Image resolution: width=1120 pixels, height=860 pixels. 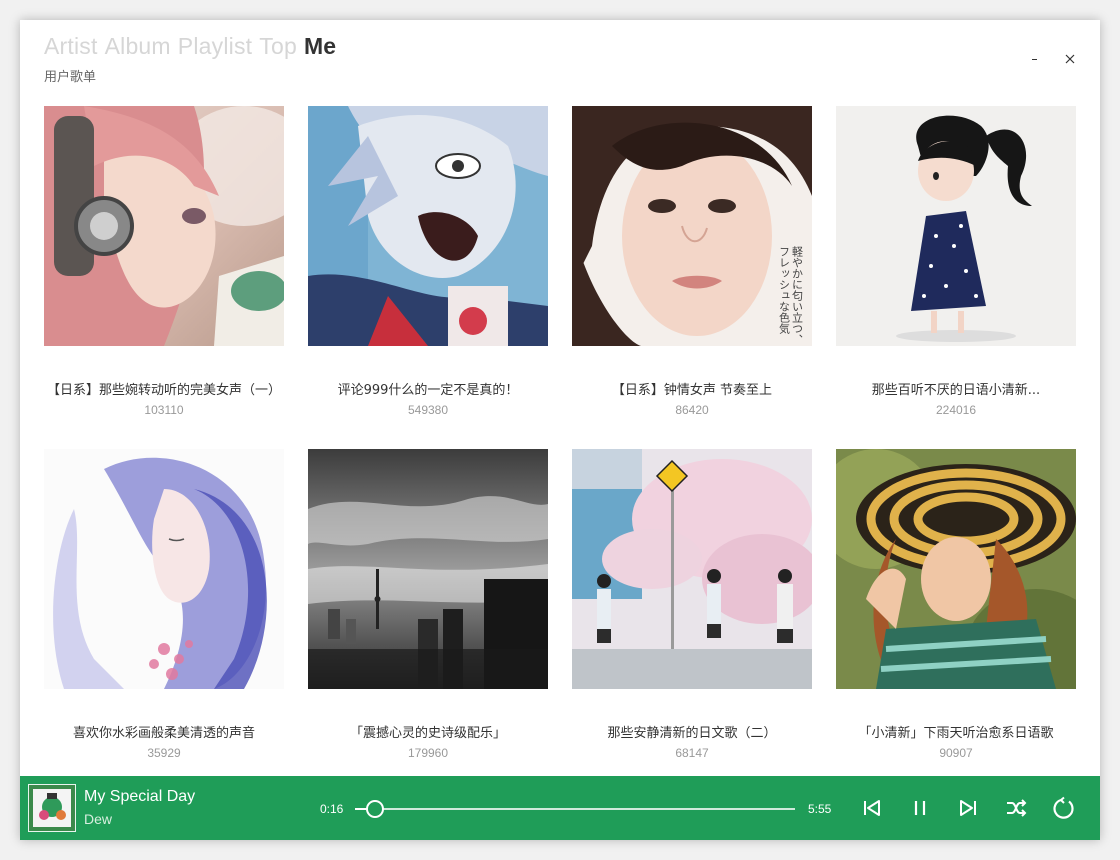 I want to click on shuffle-icon, so click(x=1017, y=808).